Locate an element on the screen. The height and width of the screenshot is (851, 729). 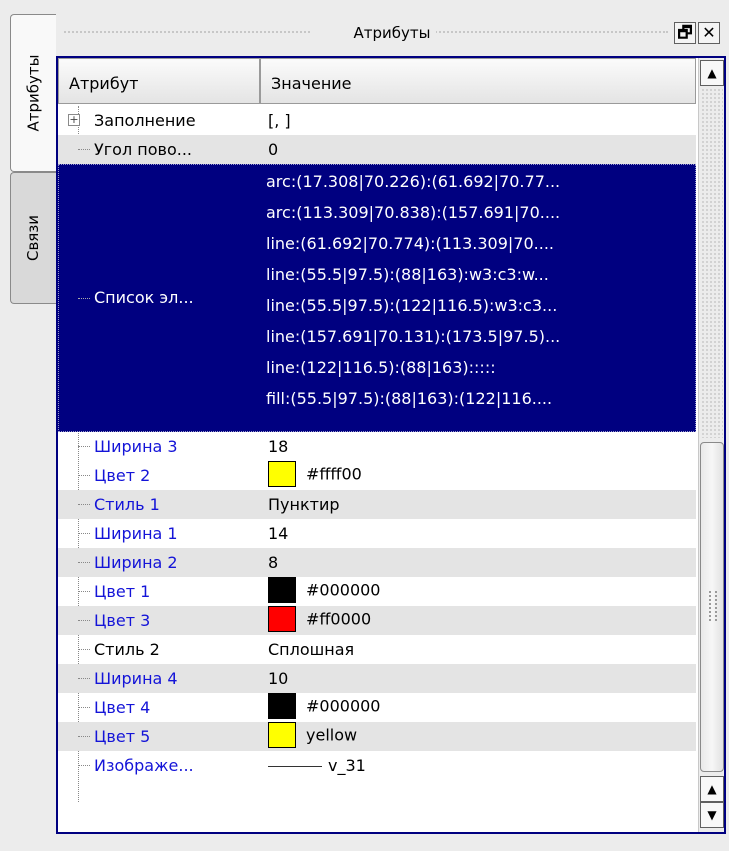
table-row: Ширина 3 18 is located at coordinates (377, 446).